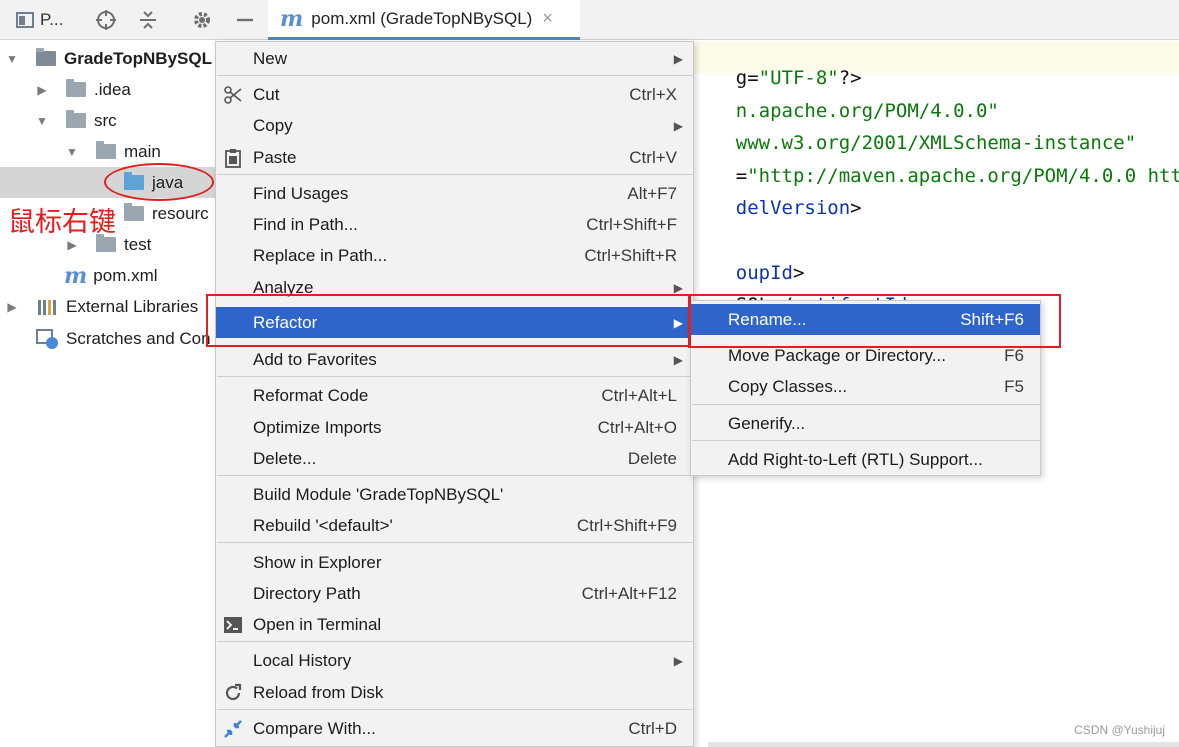 Image resolution: width=1179 pixels, height=747 pixels. What do you see at coordinates (112, 89) in the screenshot?
I see `tree-label-idea: .idea` at bounding box center [112, 89].